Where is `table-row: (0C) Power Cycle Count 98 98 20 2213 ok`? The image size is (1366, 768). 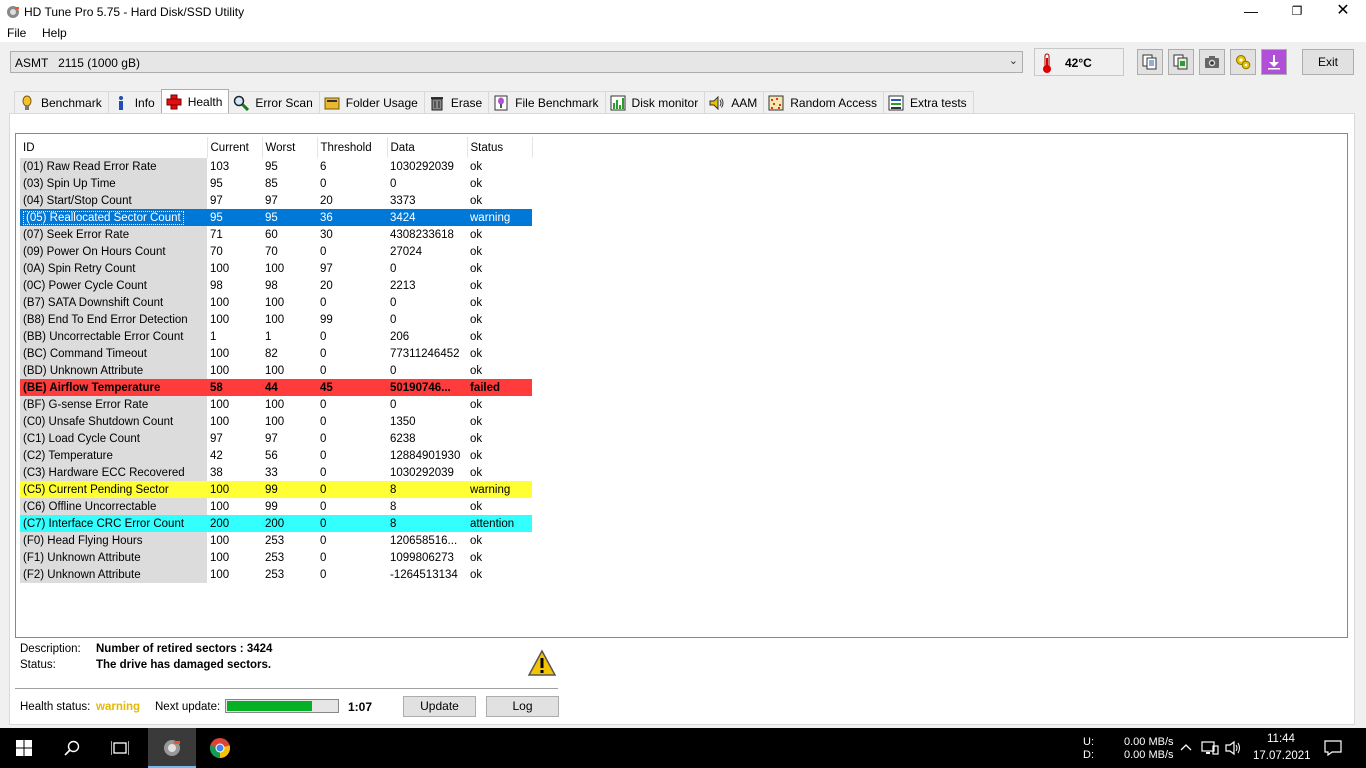 table-row: (0C) Power Cycle Count 98 98 20 2213 ok is located at coordinates (276, 285).